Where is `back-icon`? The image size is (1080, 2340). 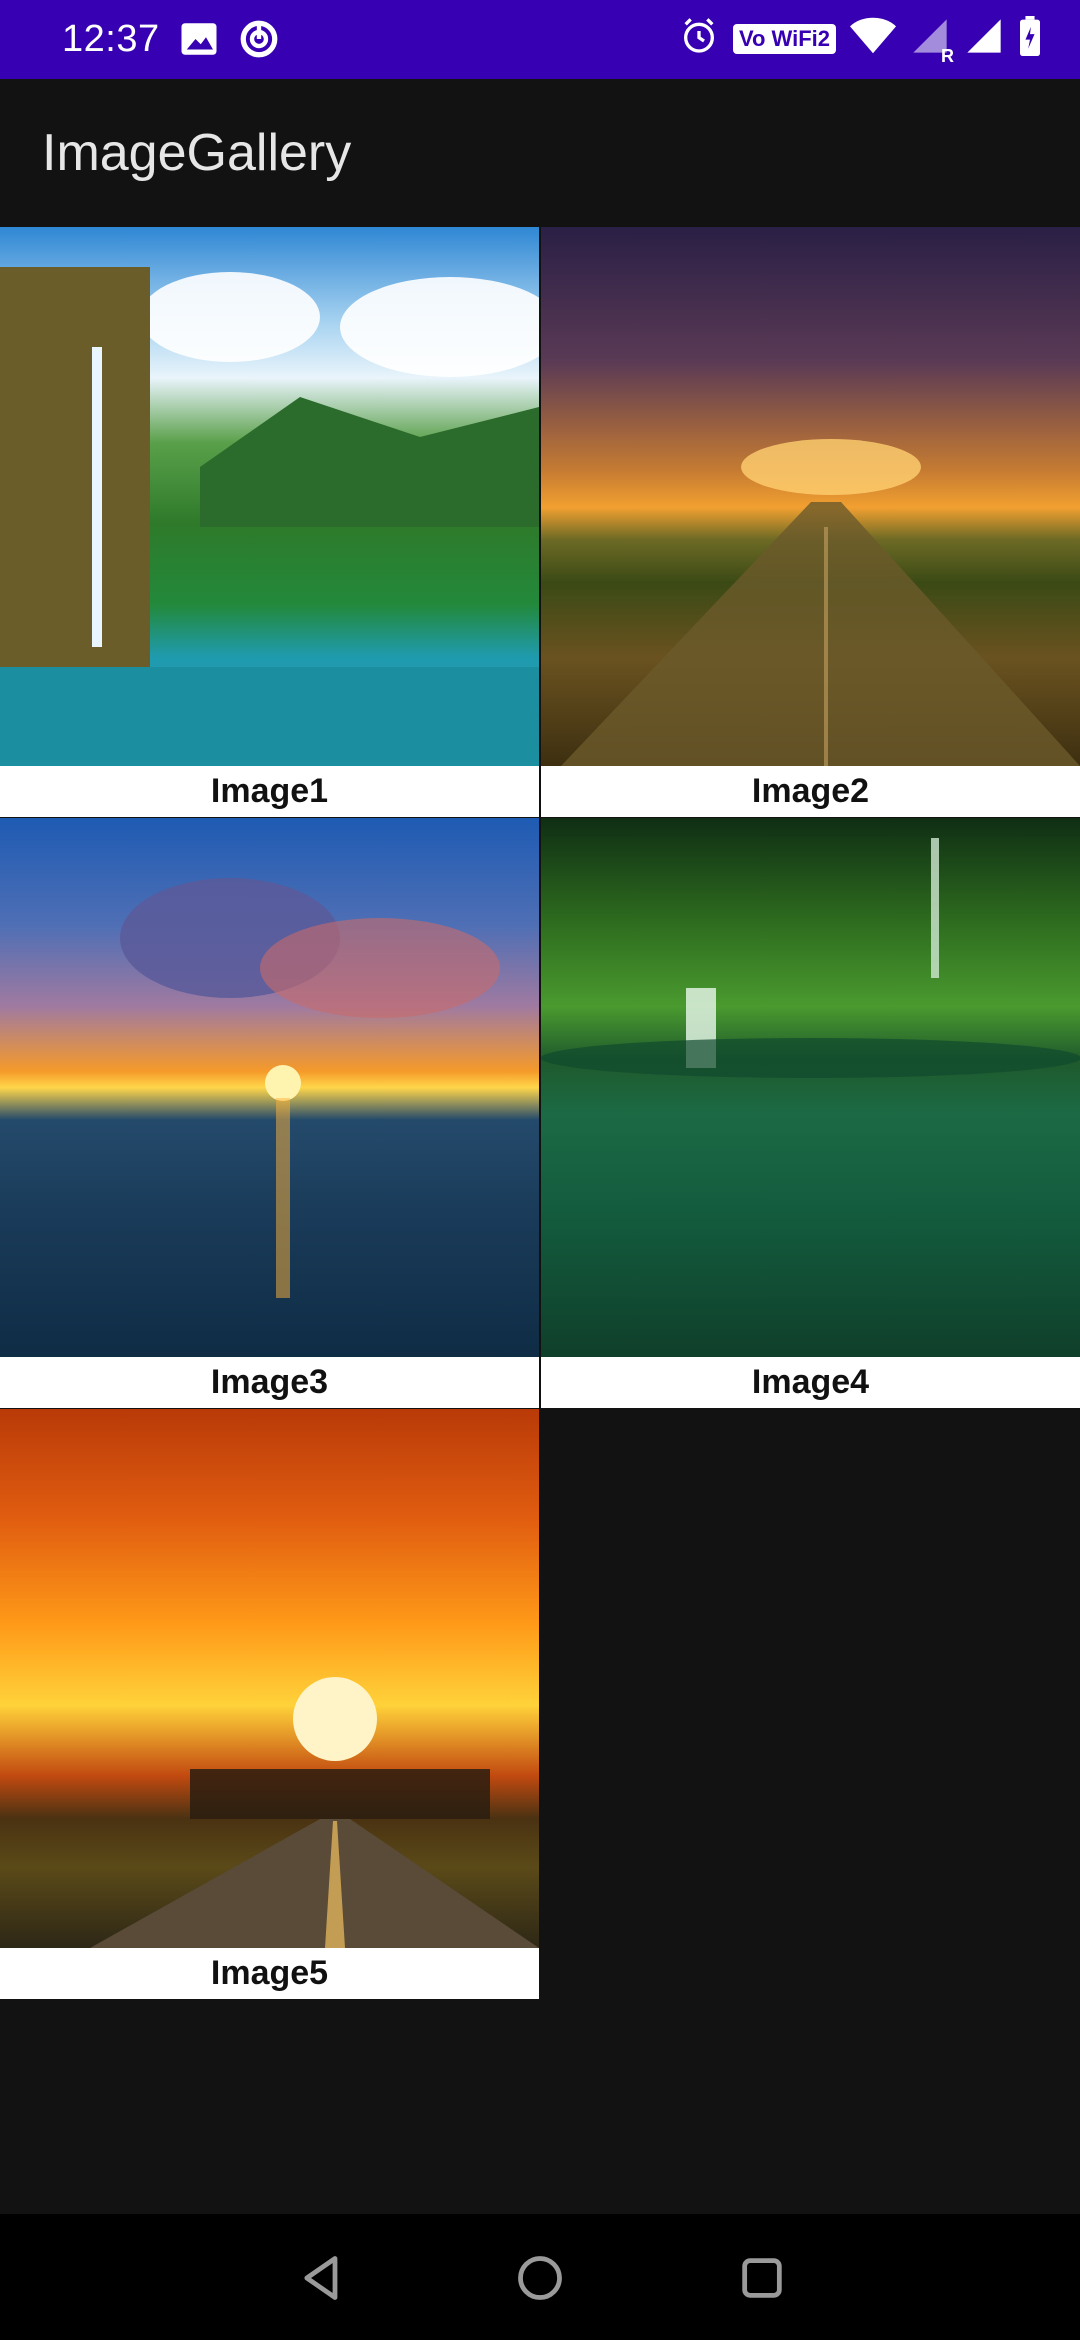
back-icon is located at coordinates (322, 2278).